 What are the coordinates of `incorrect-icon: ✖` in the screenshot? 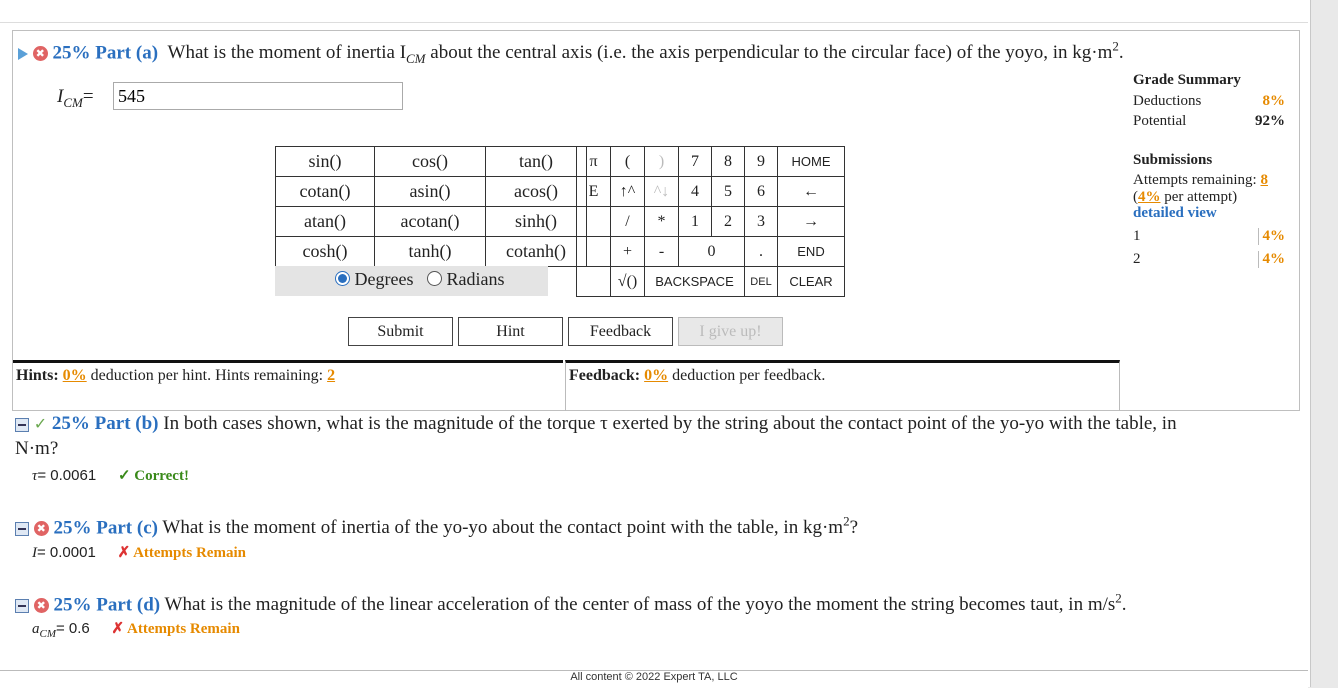 It's located at (41, 529).